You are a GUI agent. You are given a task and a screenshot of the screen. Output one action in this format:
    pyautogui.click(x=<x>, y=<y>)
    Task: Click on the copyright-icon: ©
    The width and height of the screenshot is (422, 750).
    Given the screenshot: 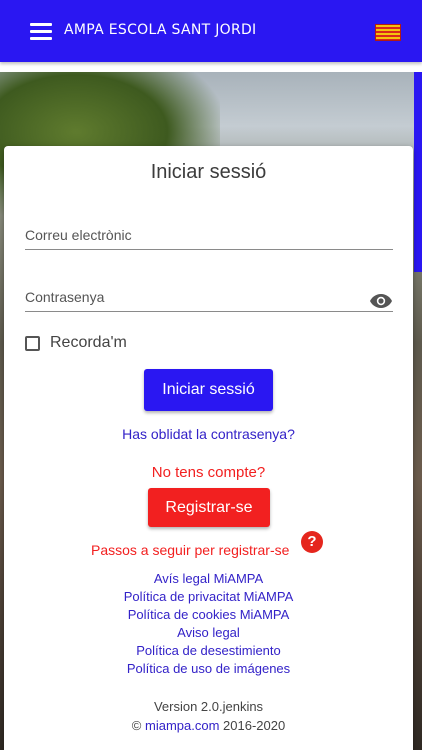 What is the action you would take?
    pyautogui.click(x=136, y=725)
    